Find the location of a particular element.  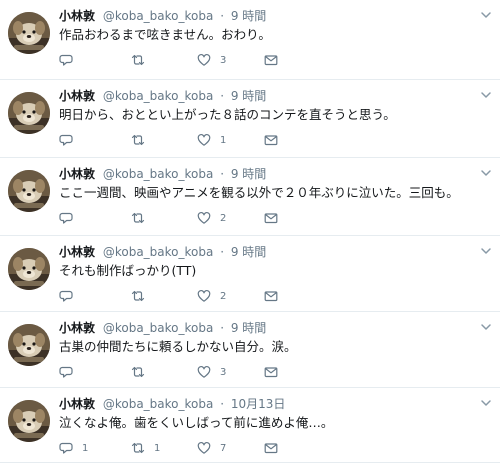

like-count: 1 is located at coordinates (223, 140).